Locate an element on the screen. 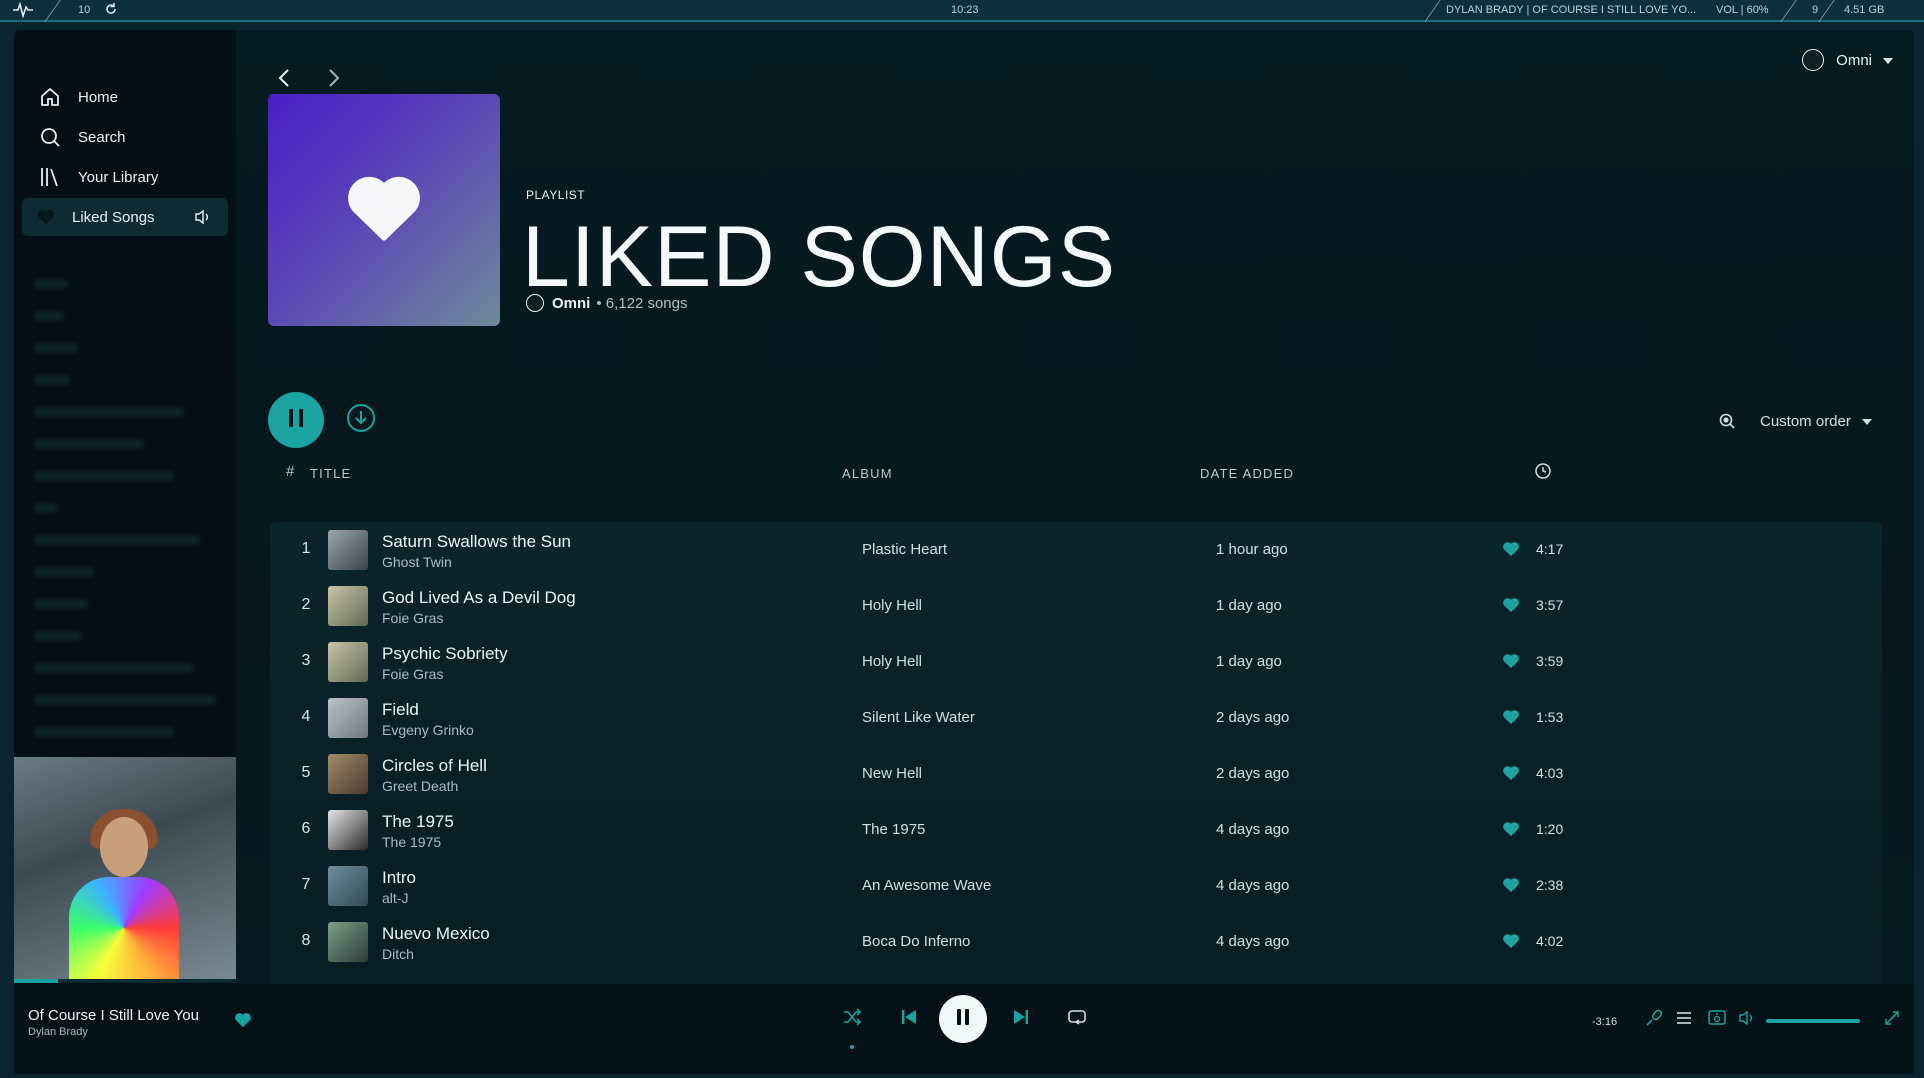 The height and width of the screenshot is (1078, 1924). download-icon is located at coordinates (361, 420).